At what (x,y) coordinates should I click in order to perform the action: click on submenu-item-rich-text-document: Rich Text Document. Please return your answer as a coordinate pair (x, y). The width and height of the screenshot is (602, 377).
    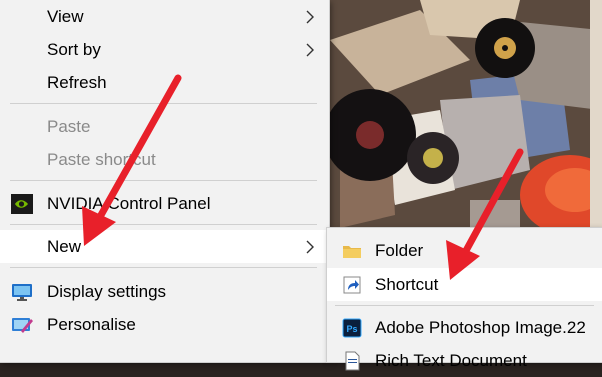
    Looking at the image, I should click on (464, 360).